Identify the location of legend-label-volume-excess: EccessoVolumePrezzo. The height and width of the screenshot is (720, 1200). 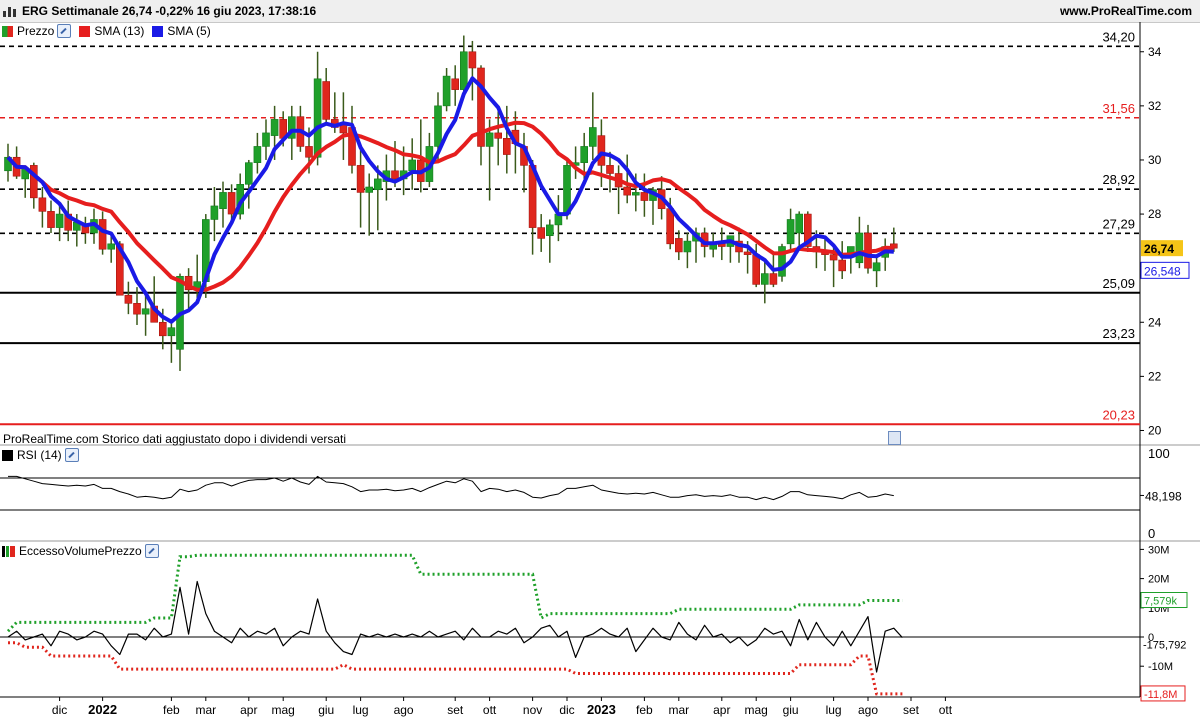
(80, 551).